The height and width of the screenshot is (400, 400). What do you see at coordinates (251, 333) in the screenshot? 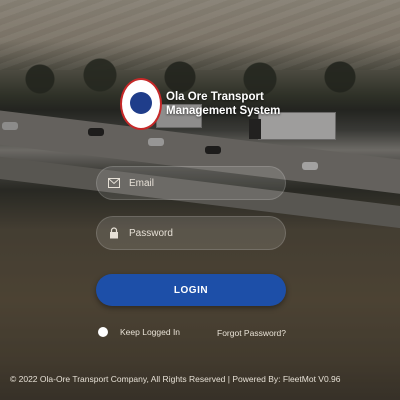
I see `forgot-password-link: Forgot Password?` at bounding box center [251, 333].